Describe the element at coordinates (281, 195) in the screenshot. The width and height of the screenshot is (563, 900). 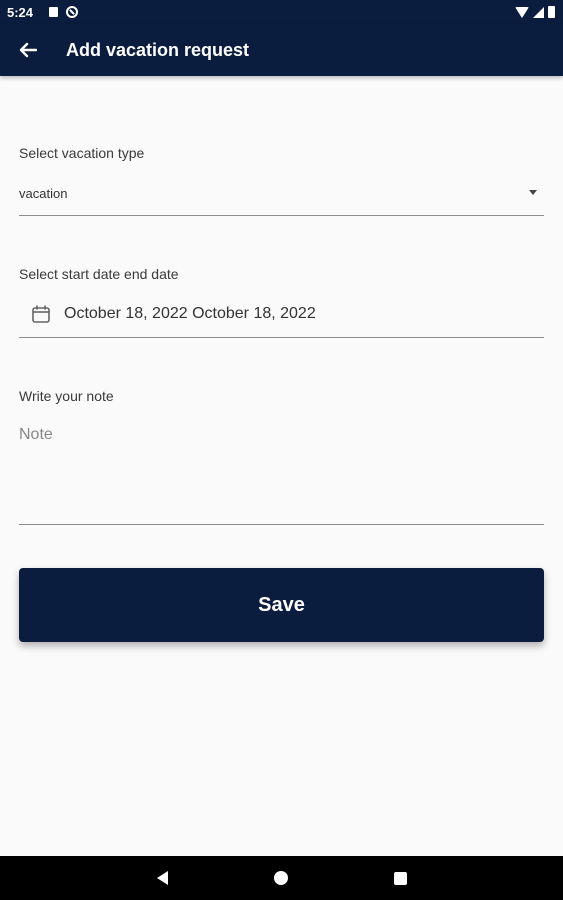
I see `vacation-type-dropdown: vacation` at that location.